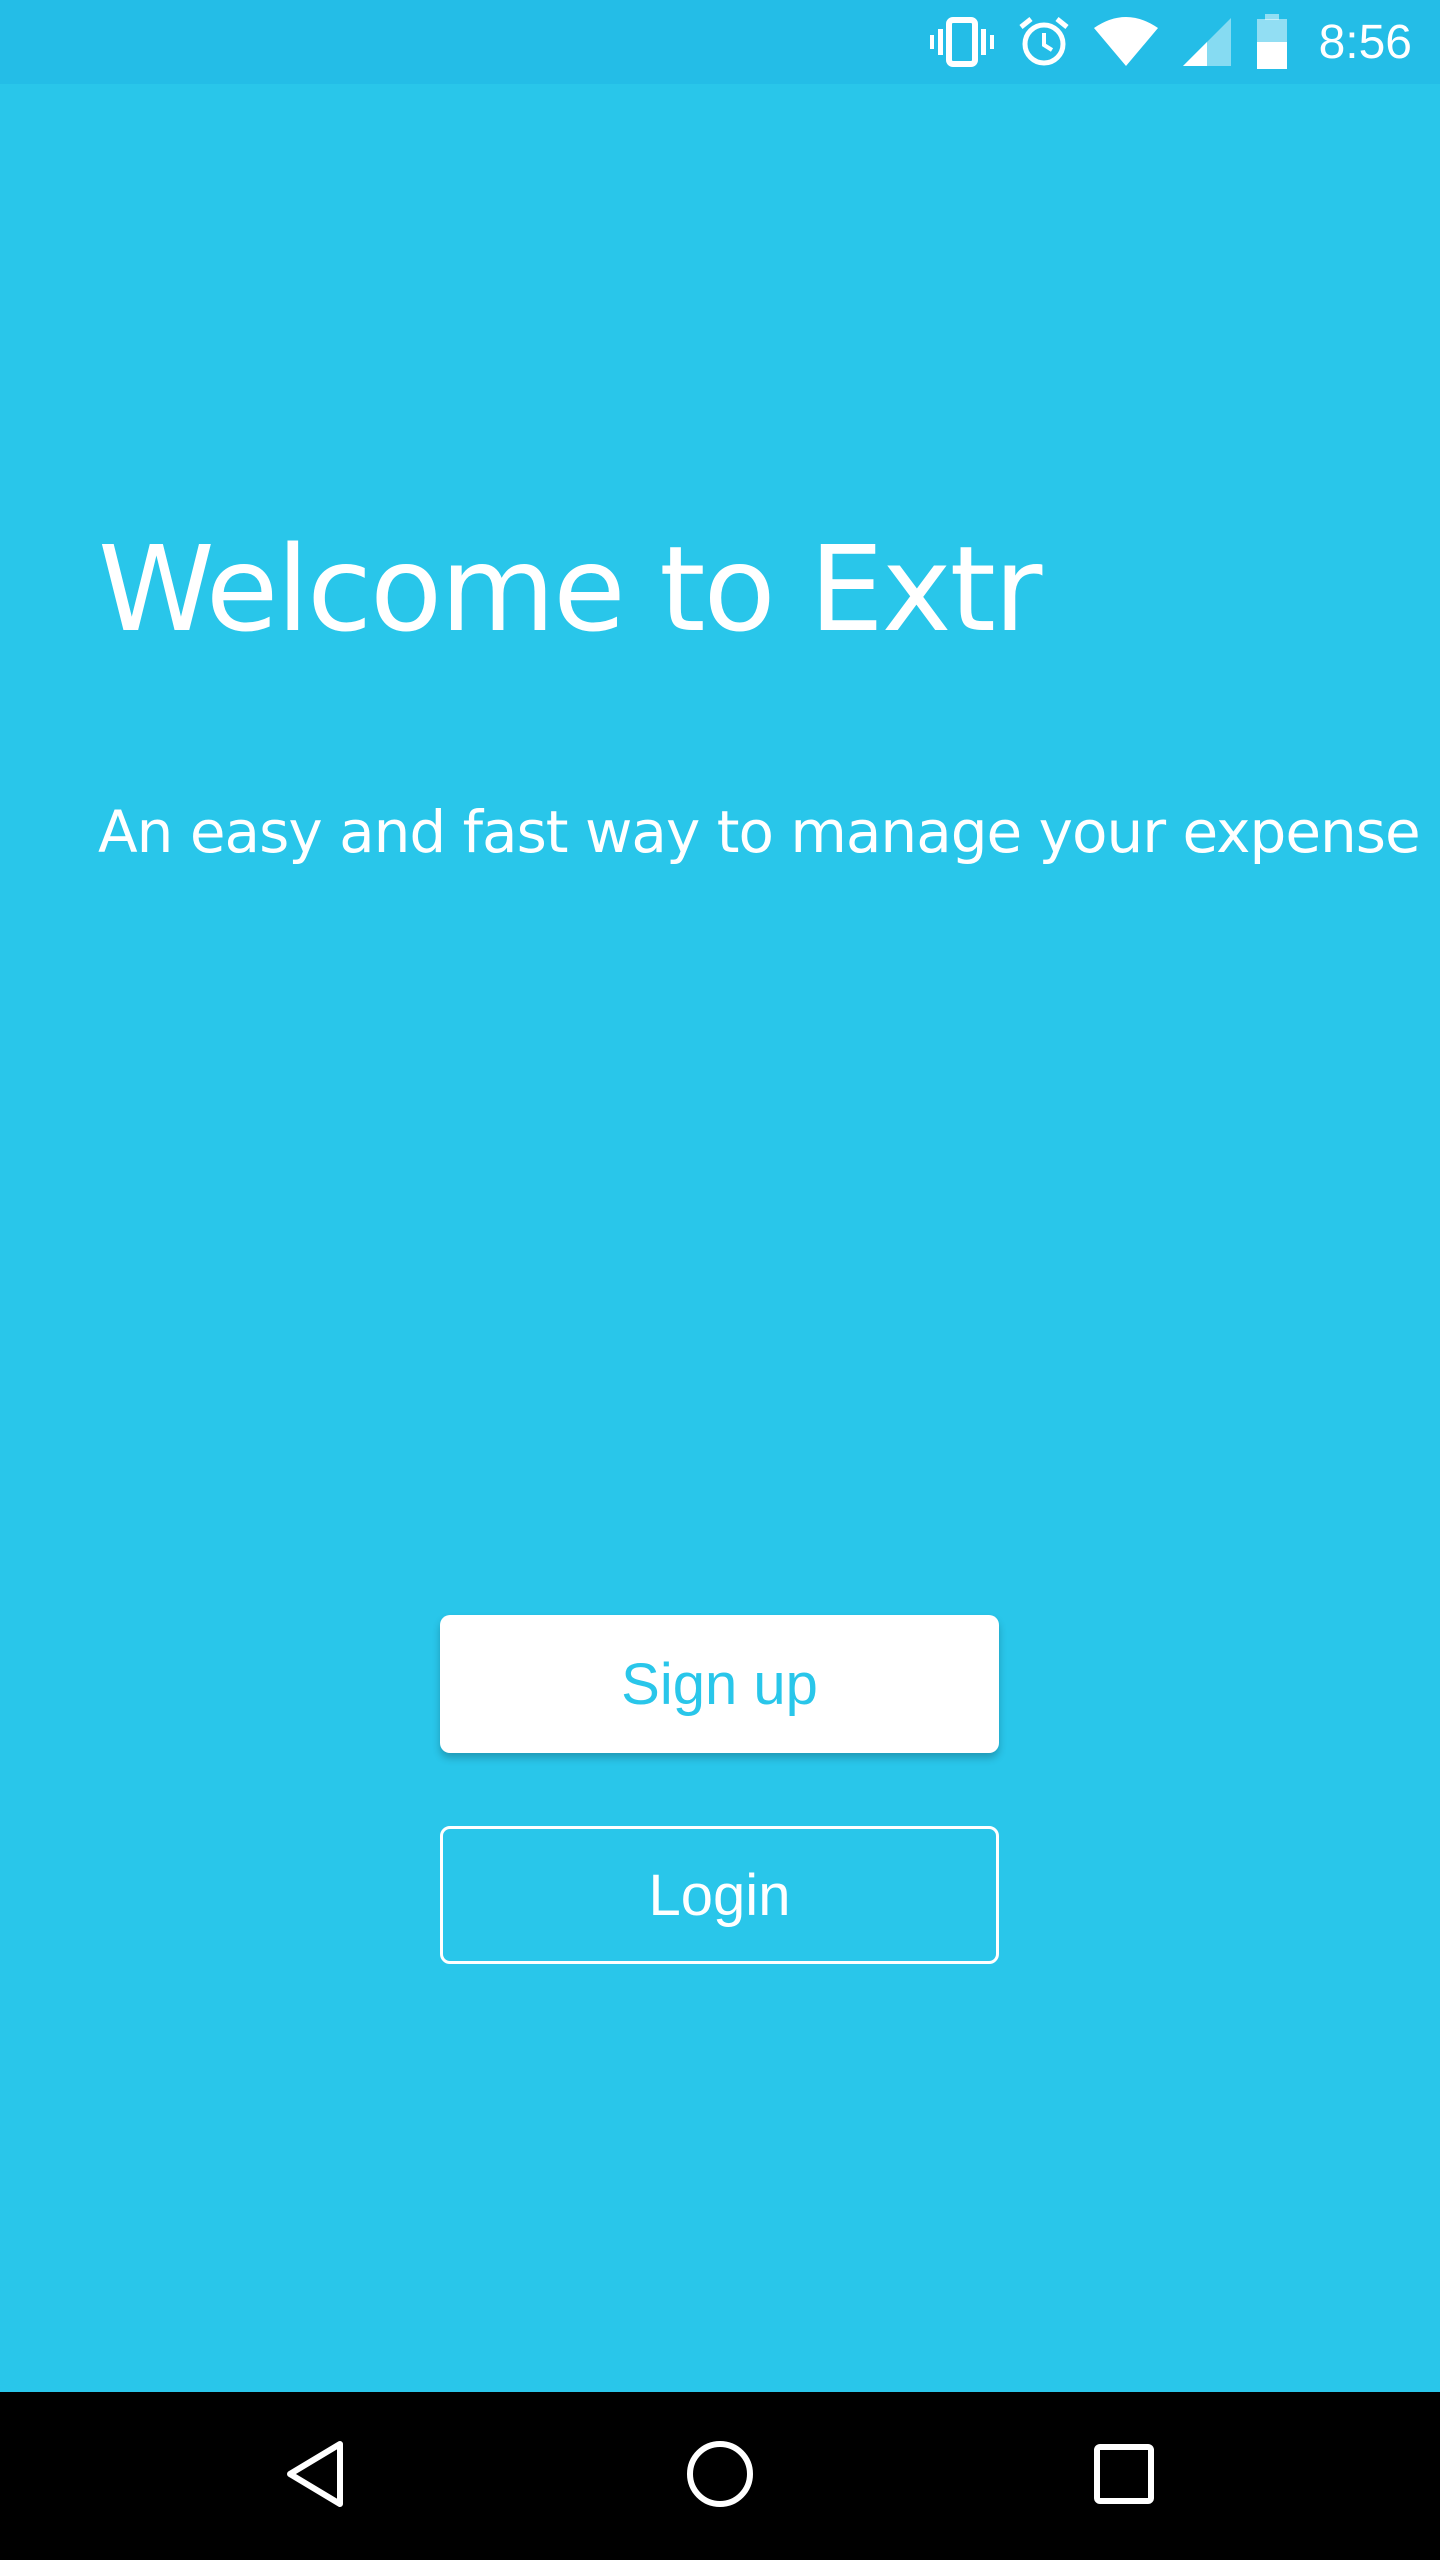 This screenshot has height=2560, width=1440. Describe the element at coordinates (719, 1684) in the screenshot. I see `sign-up-button: Sign up` at that location.